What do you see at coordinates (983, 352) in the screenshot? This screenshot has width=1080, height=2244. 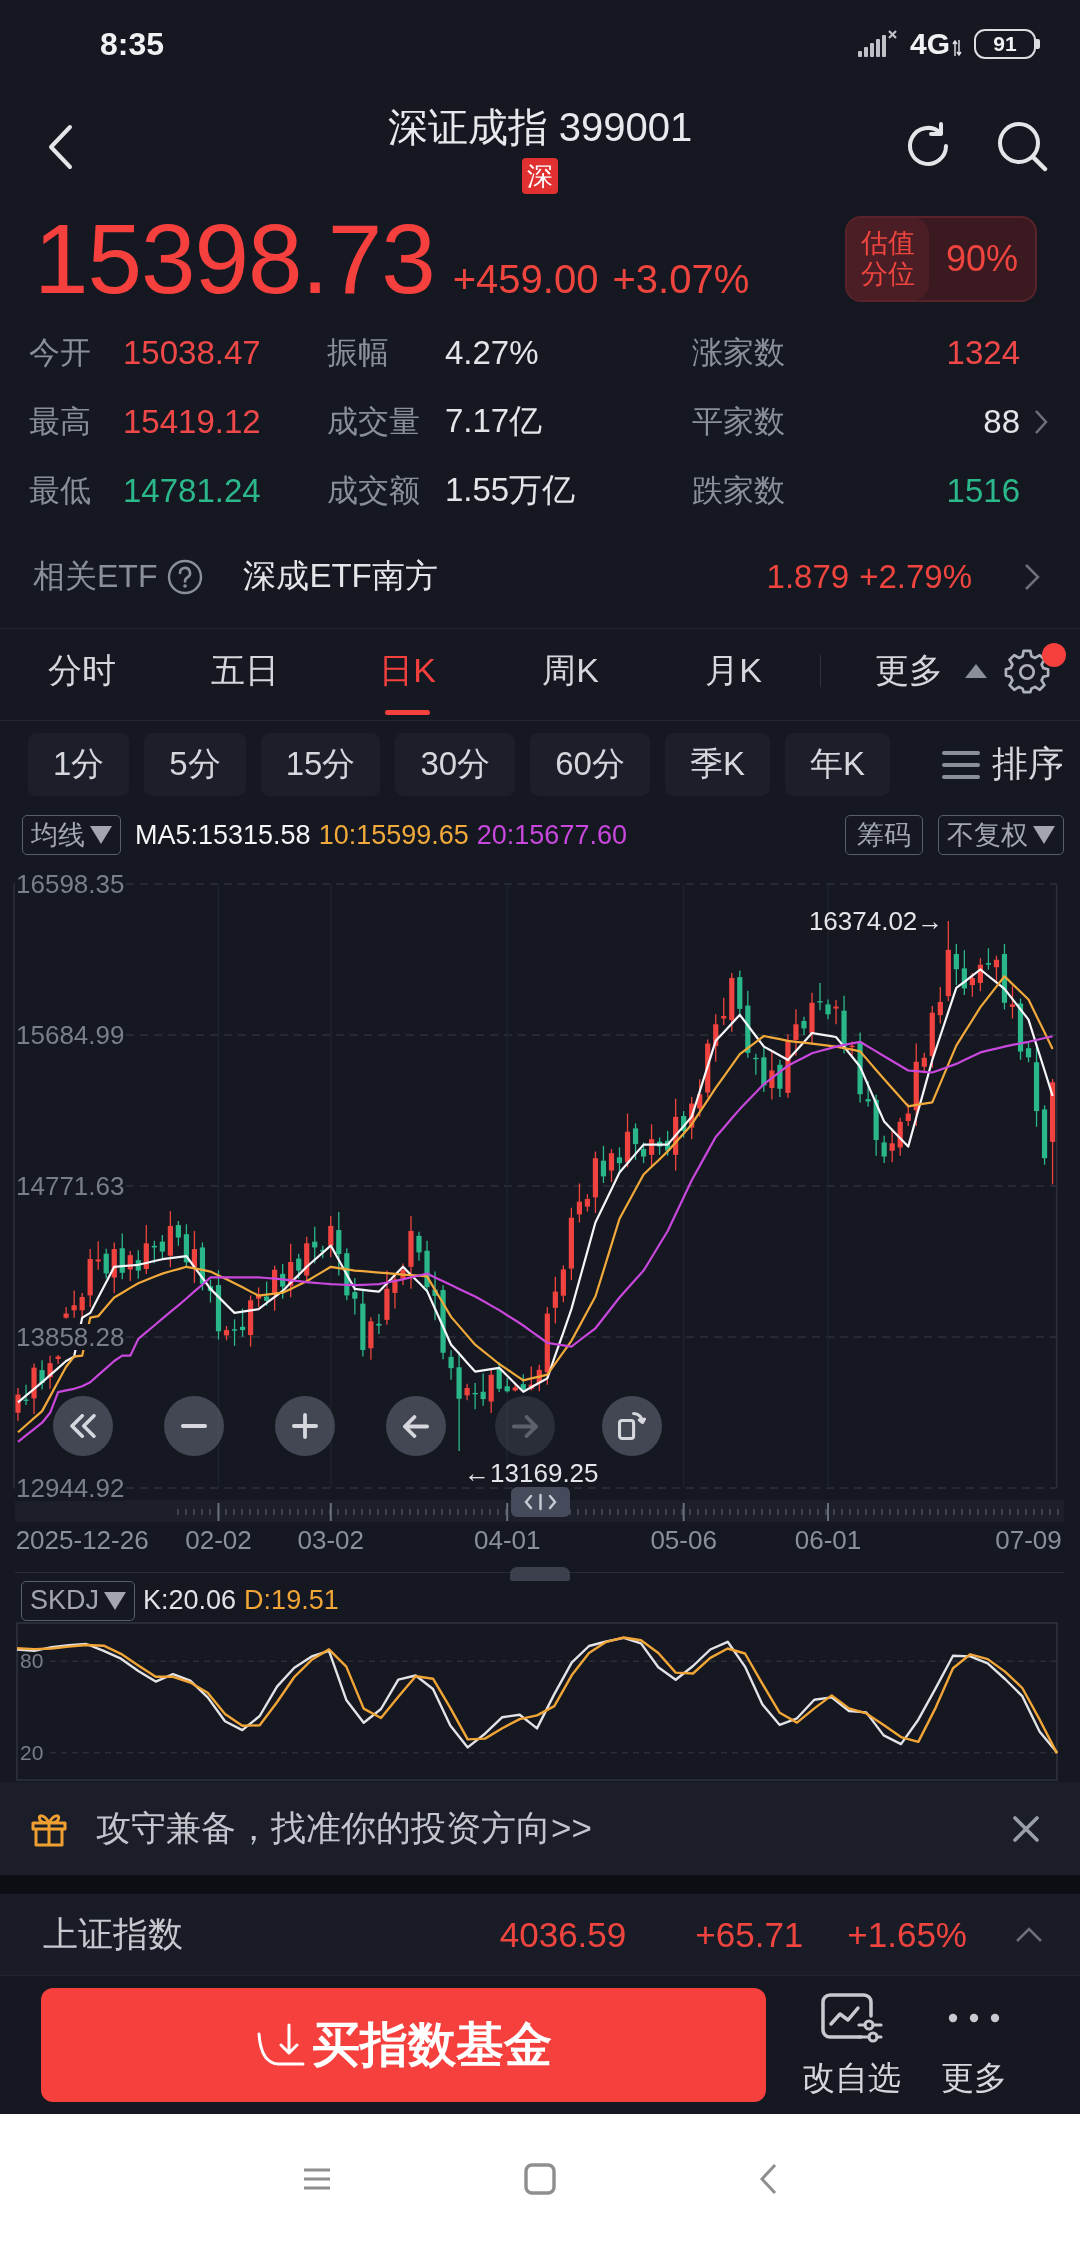 I see `stat-value: 1324` at bounding box center [983, 352].